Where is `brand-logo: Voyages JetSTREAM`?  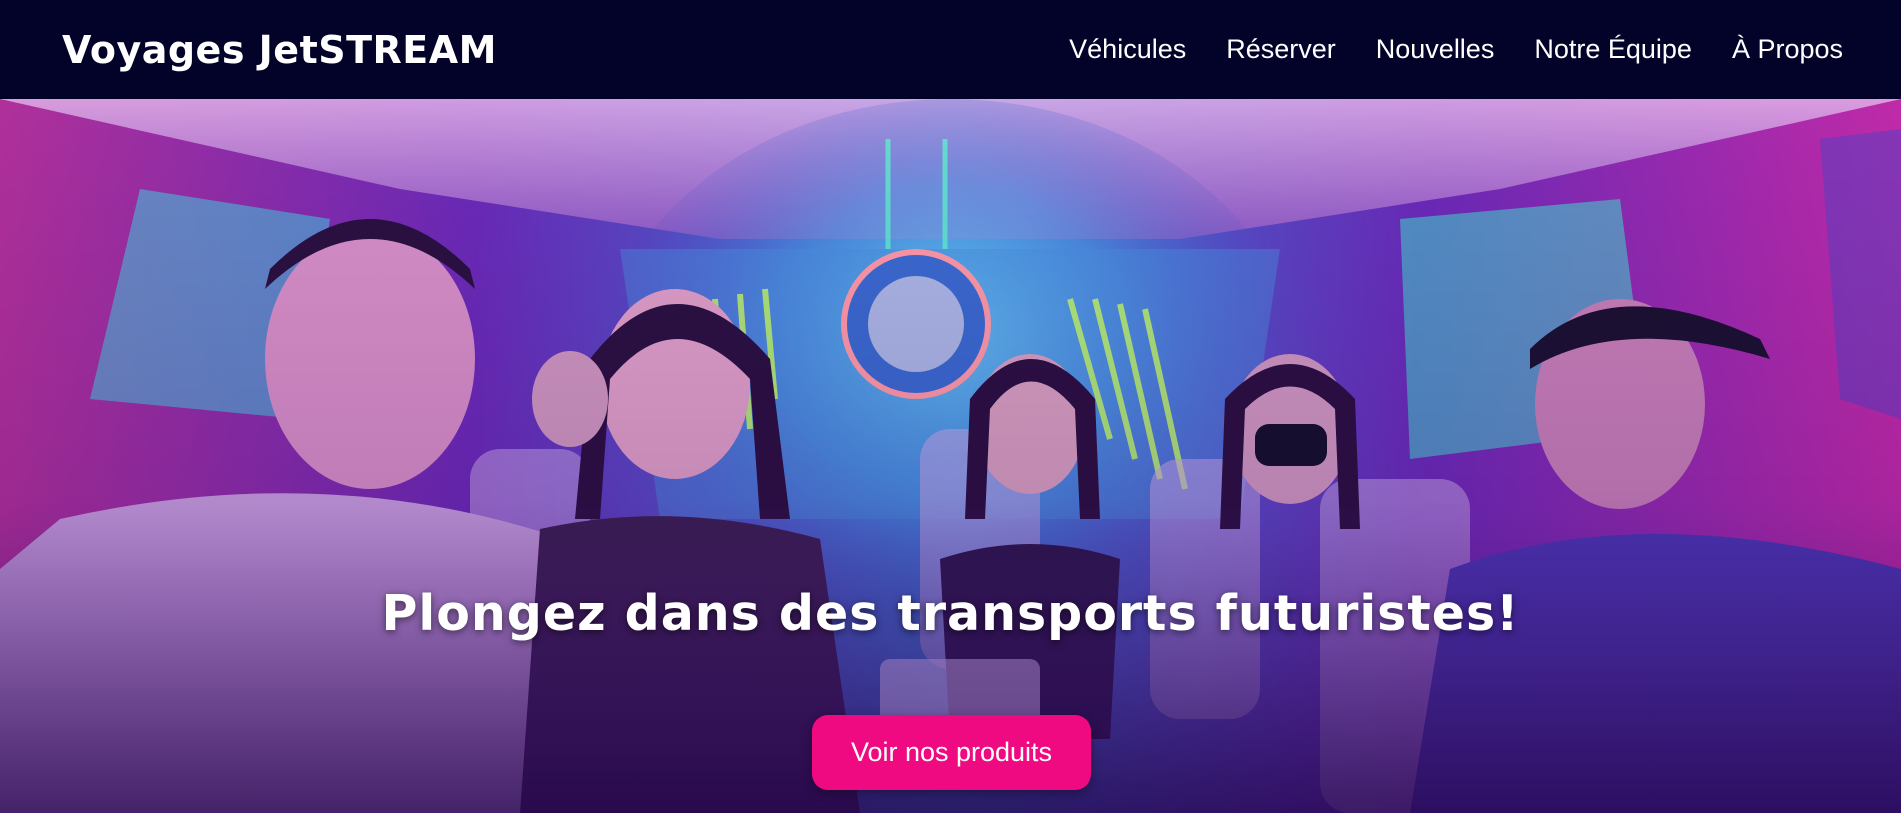 brand-logo: Voyages JetSTREAM is located at coordinates (279, 50).